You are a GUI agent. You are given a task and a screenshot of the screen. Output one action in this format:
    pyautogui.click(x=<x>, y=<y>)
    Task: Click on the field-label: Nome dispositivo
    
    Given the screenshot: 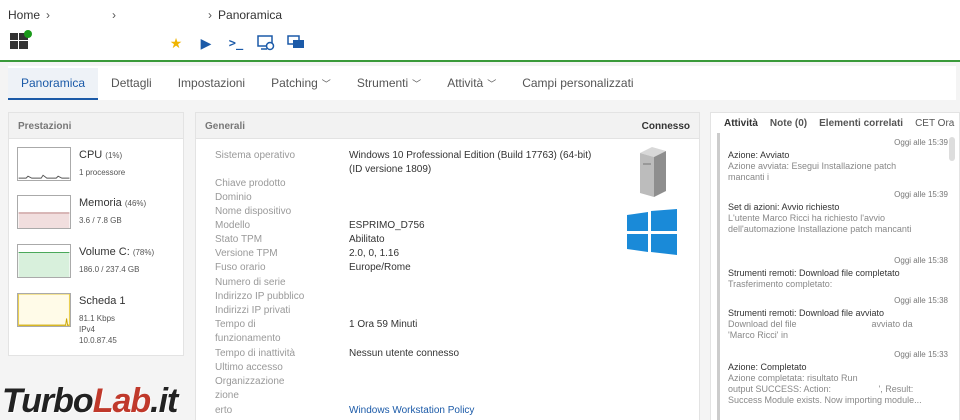 What is the action you would take?
    pyautogui.click(x=253, y=211)
    